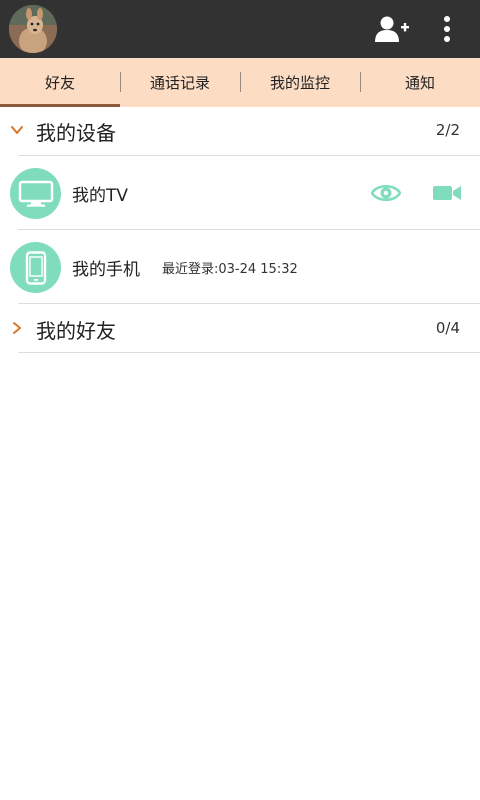 The width and height of the screenshot is (480, 800). Describe the element at coordinates (240, 131) in the screenshot. I see `group-header-devices: 我的设备 2/2` at that location.